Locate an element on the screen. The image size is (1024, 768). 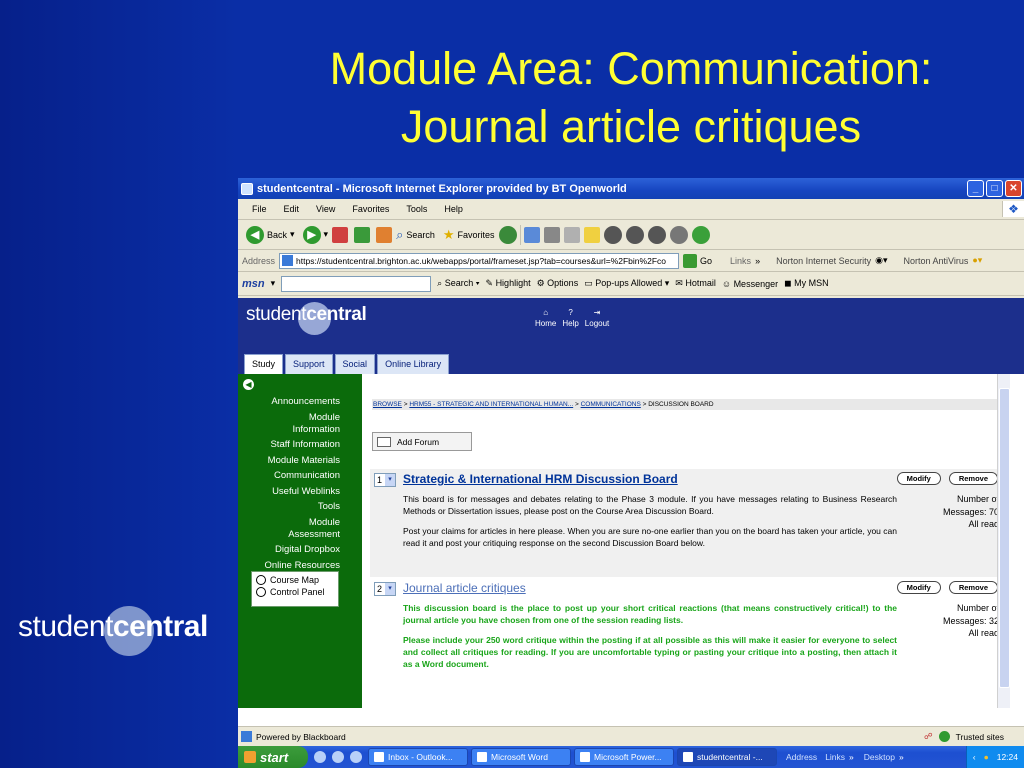
tray-expand-icon: ‹ is located at coordinates (974, 757).